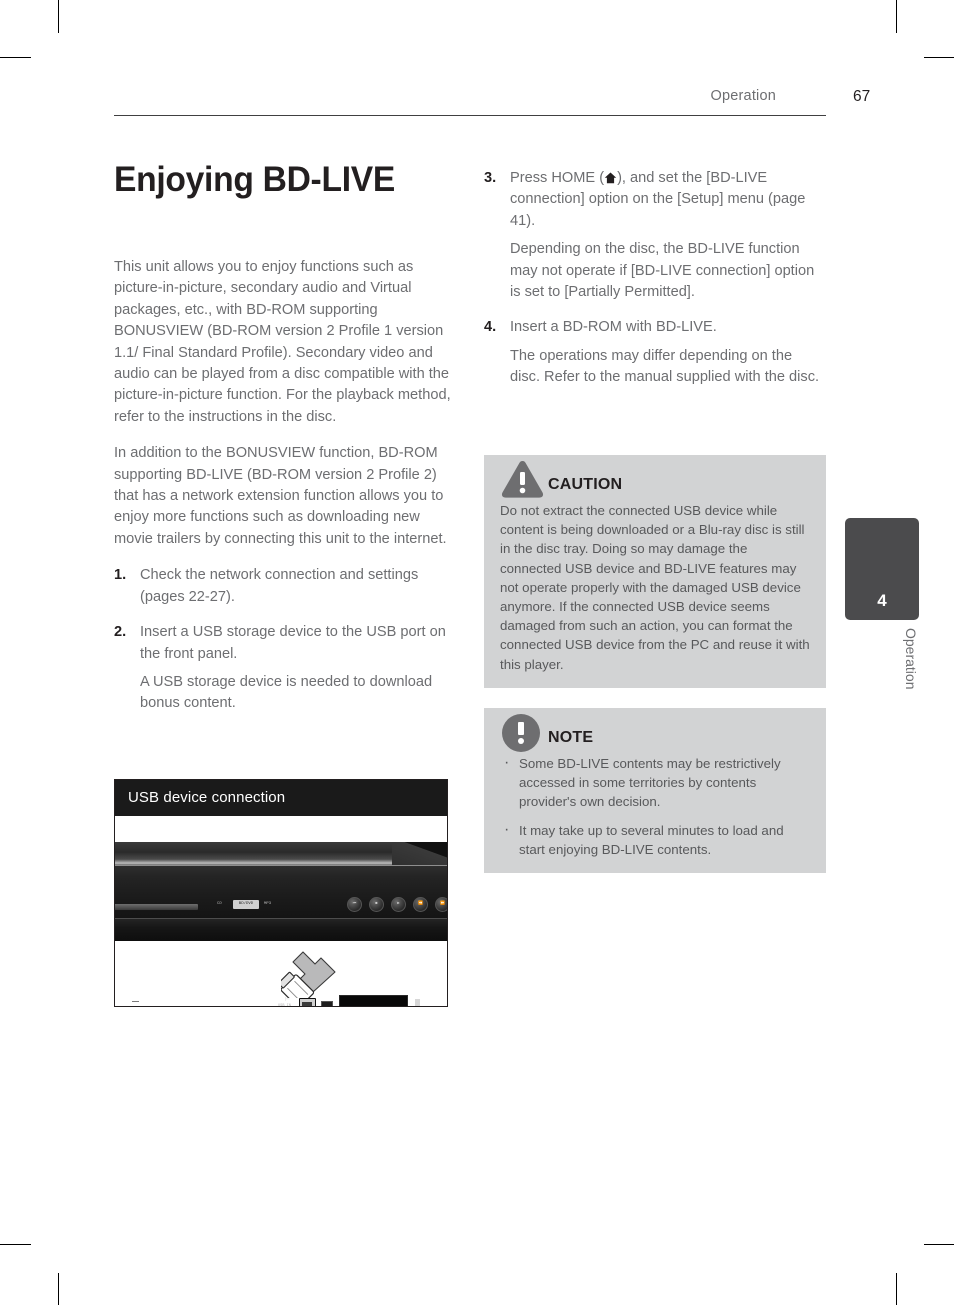  What do you see at coordinates (896, 16) in the screenshot?
I see `crop-mark-top-right-vertical` at bounding box center [896, 16].